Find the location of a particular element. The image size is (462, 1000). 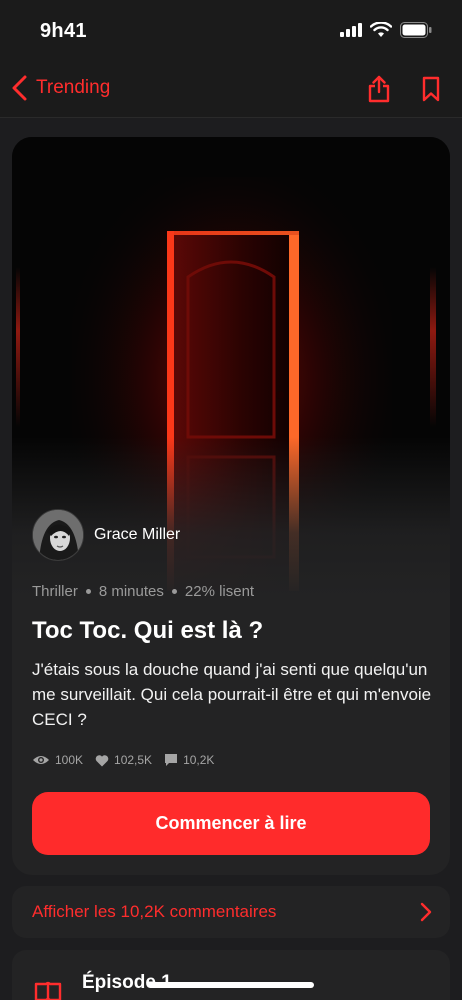

wifi-icon is located at coordinates (381, 29).